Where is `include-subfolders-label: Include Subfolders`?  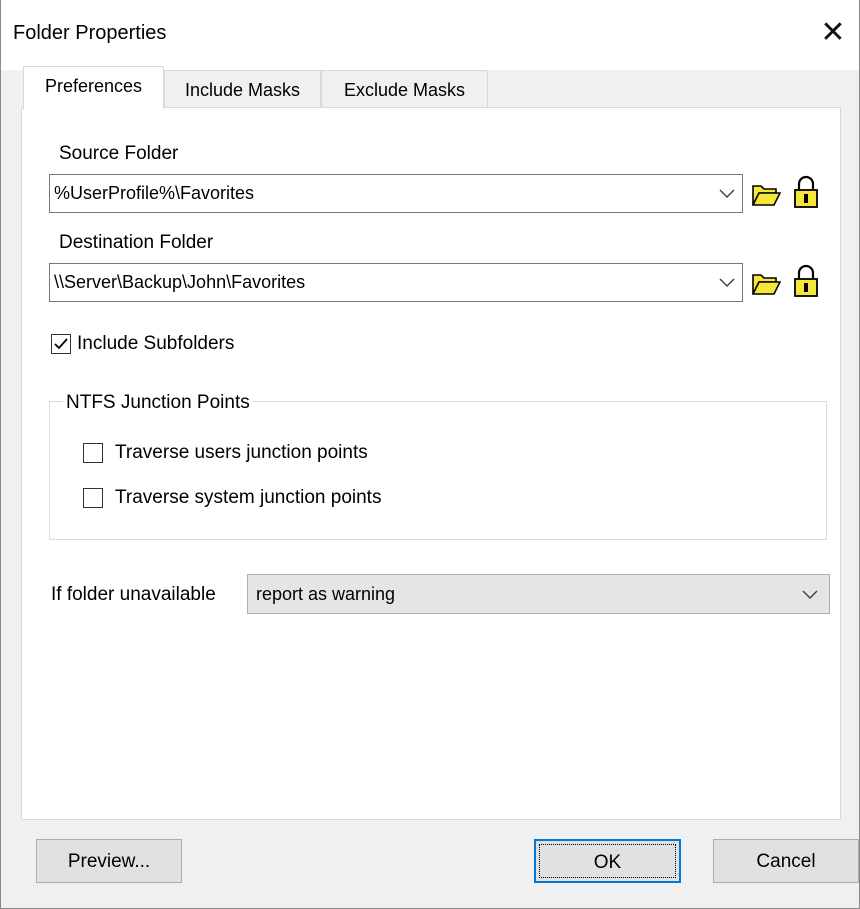 include-subfolders-label: Include Subfolders is located at coordinates (155, 344).